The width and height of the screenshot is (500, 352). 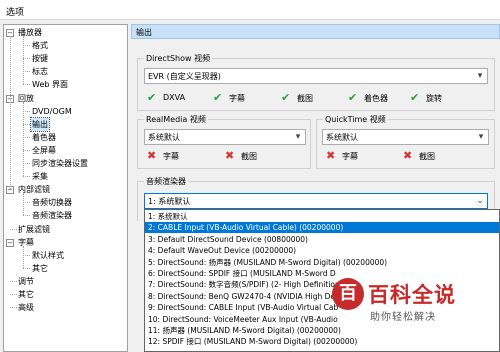 What do you see at coordinates (60, 163) in the screenshot?
I see `tree-item-label: 同步渲染器设置` at bounding box center [60, 163].